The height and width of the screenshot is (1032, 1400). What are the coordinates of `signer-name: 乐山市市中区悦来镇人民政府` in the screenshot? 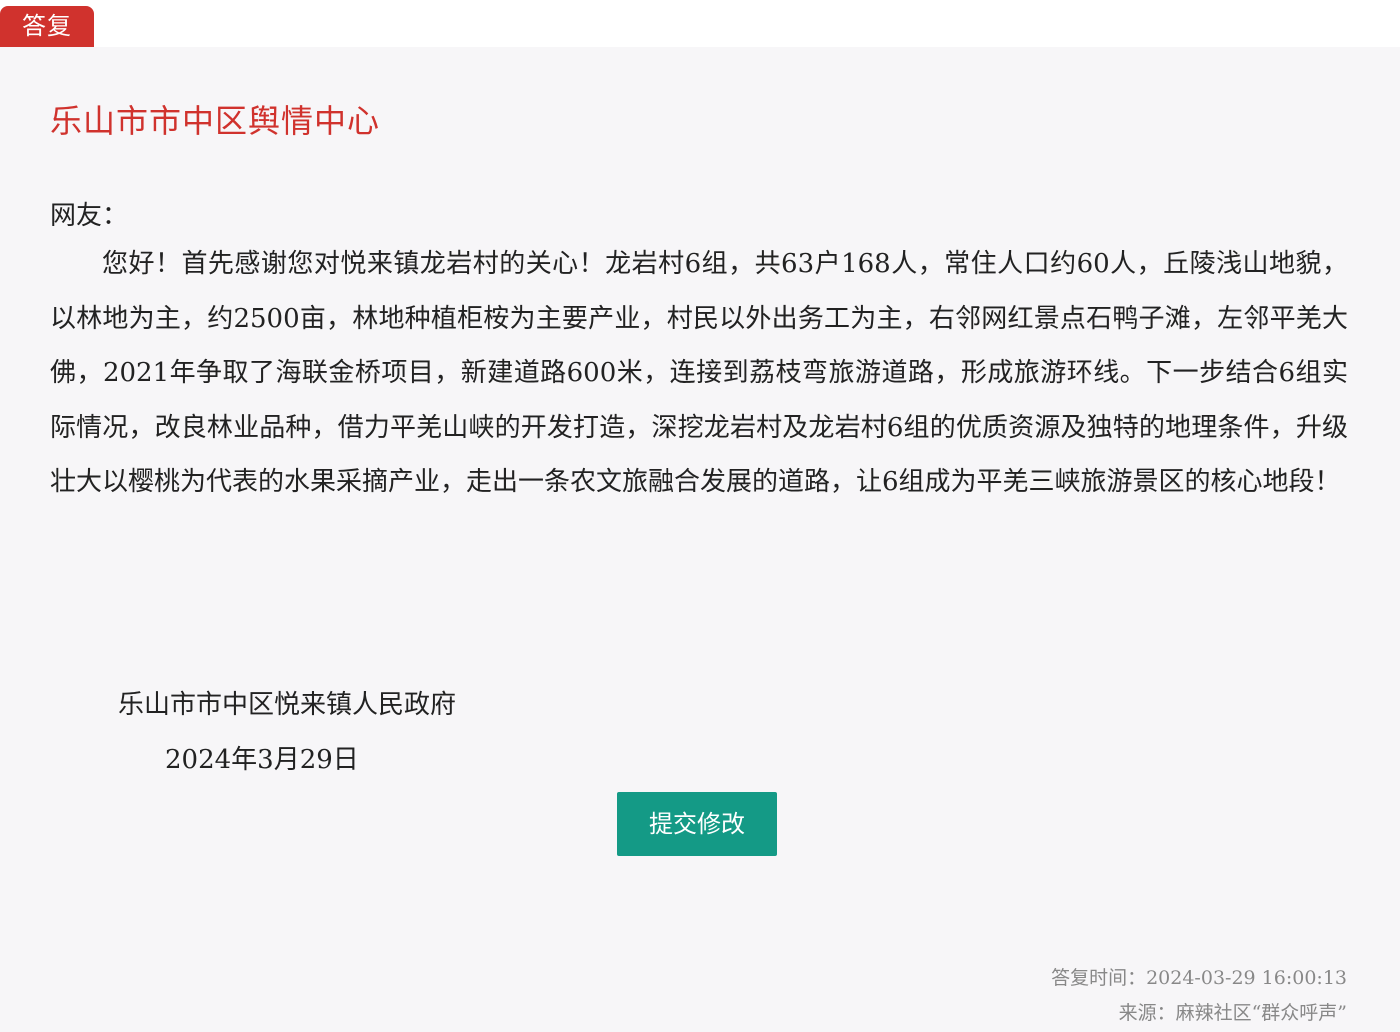 It's located at (287, 705).